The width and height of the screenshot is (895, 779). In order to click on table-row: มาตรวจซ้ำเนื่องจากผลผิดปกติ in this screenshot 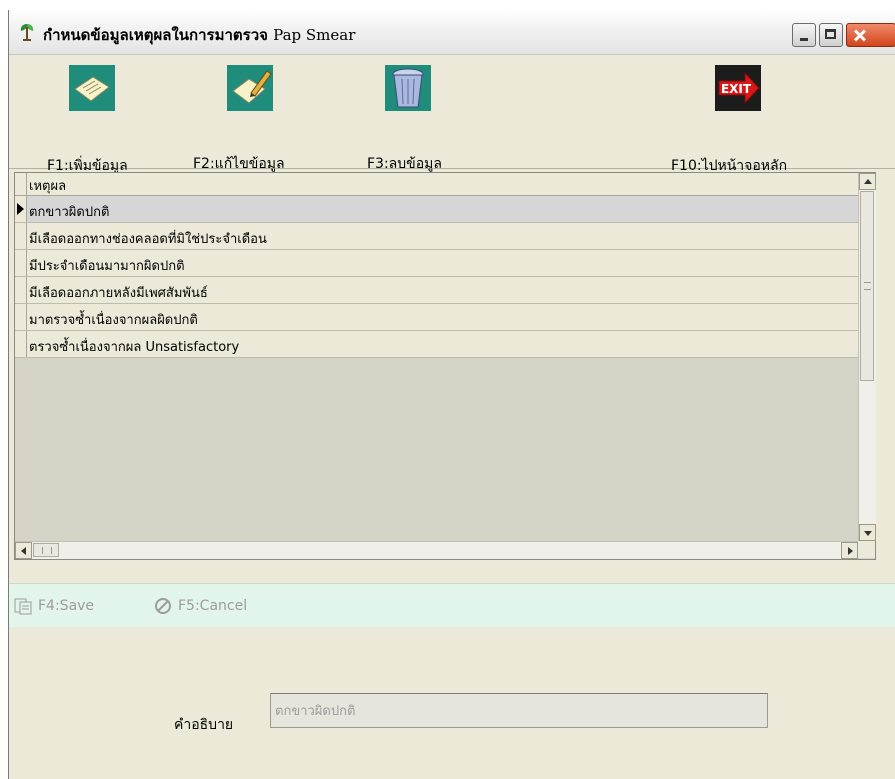, I will do `click(436, 317)`.